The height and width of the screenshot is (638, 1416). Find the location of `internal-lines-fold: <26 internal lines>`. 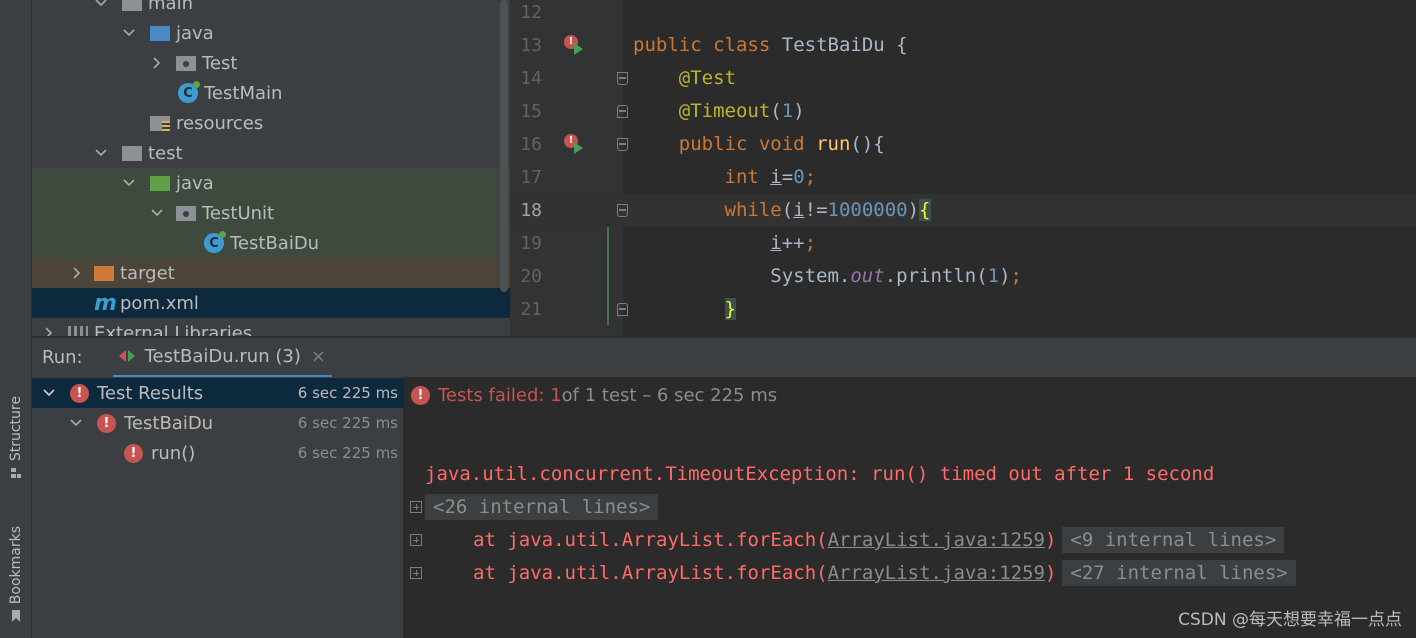

internal-lines-fold: <26 internal lines> is located at coordinates (542, 507).